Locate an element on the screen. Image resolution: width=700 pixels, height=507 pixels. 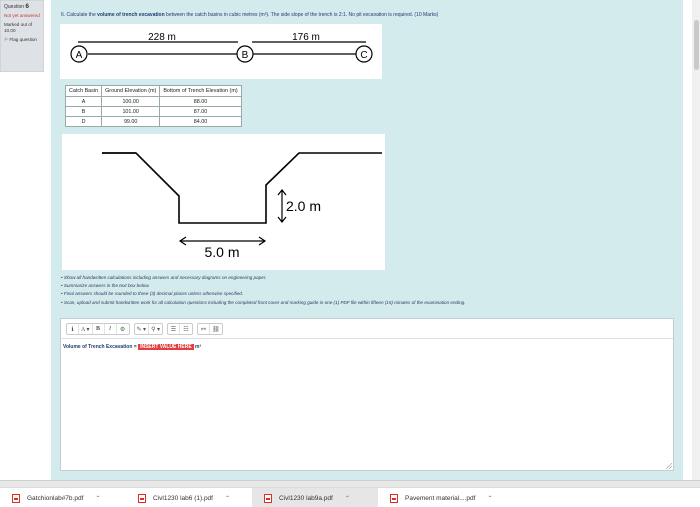
download-filename: Civl1230 lab9a.pdf is located at coordinates (306, 498).